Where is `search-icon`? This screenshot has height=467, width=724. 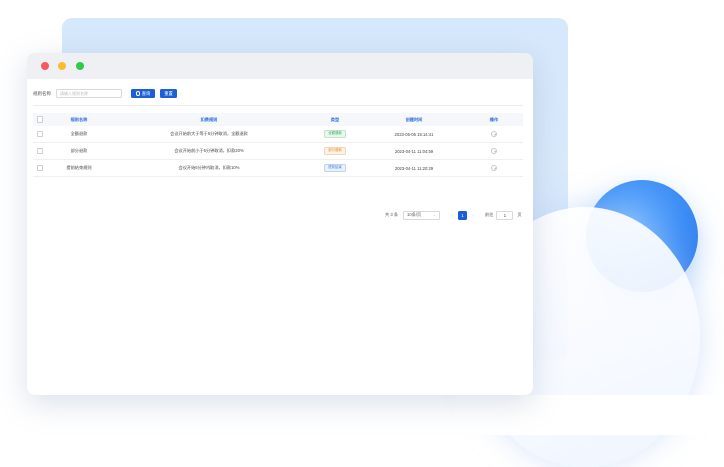
search-icon is located at coordinates (138, 93).